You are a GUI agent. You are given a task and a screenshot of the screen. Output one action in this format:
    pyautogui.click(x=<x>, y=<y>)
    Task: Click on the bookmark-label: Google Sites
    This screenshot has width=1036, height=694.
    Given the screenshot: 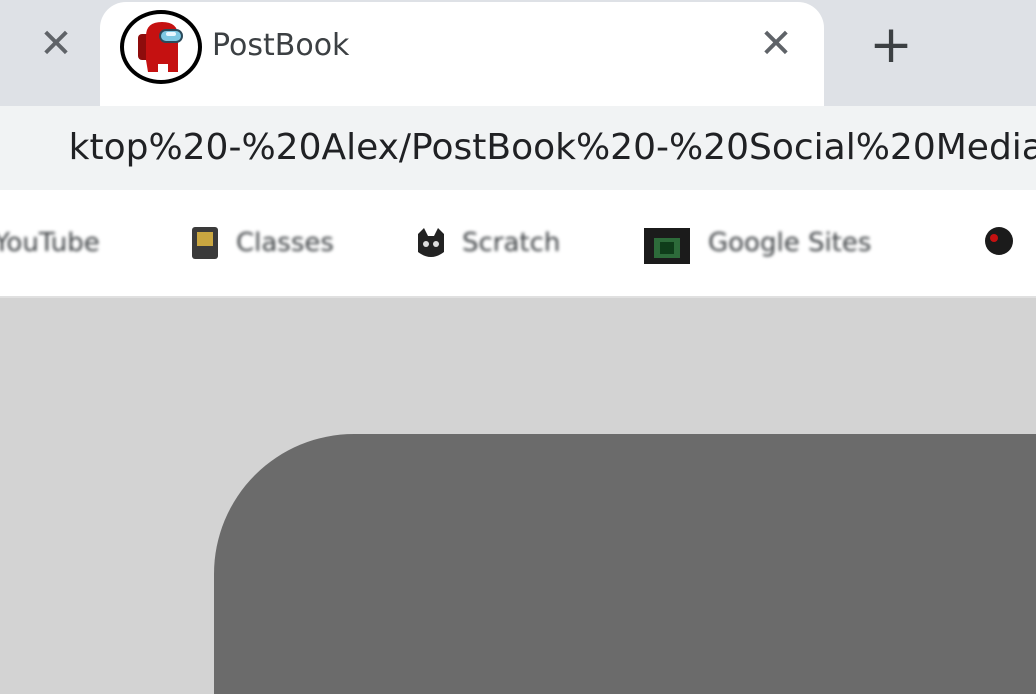 What is the action you would take?
    pyautogui.click(x=790, y=243)
    